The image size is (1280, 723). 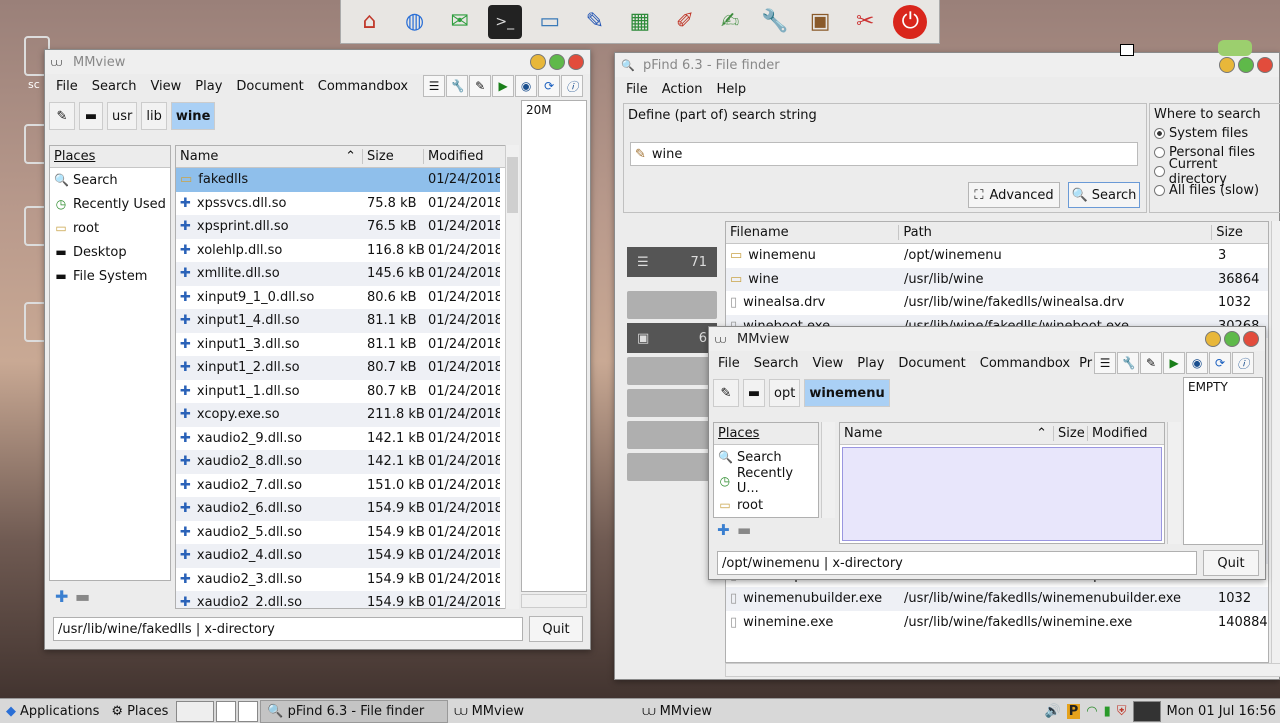 I want to click on add-place-button: ✚, so click(x=723, y=530).